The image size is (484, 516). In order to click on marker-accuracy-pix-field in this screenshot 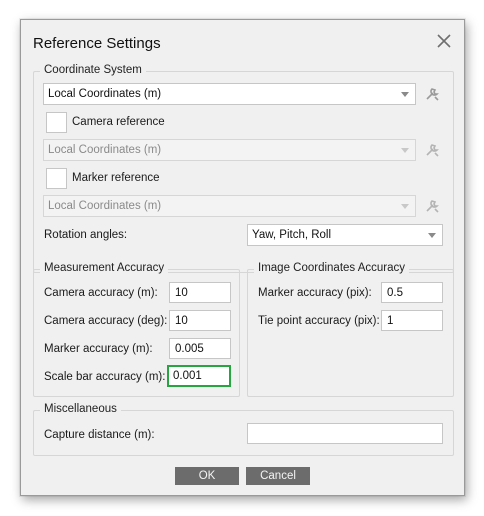, I will do `click(412, 292)`.